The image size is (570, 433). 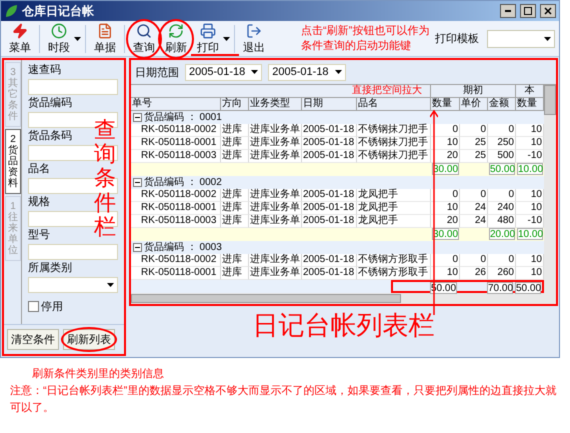 I want to click on annotation-text: 查询条件栏, so click(x=105, y=178).